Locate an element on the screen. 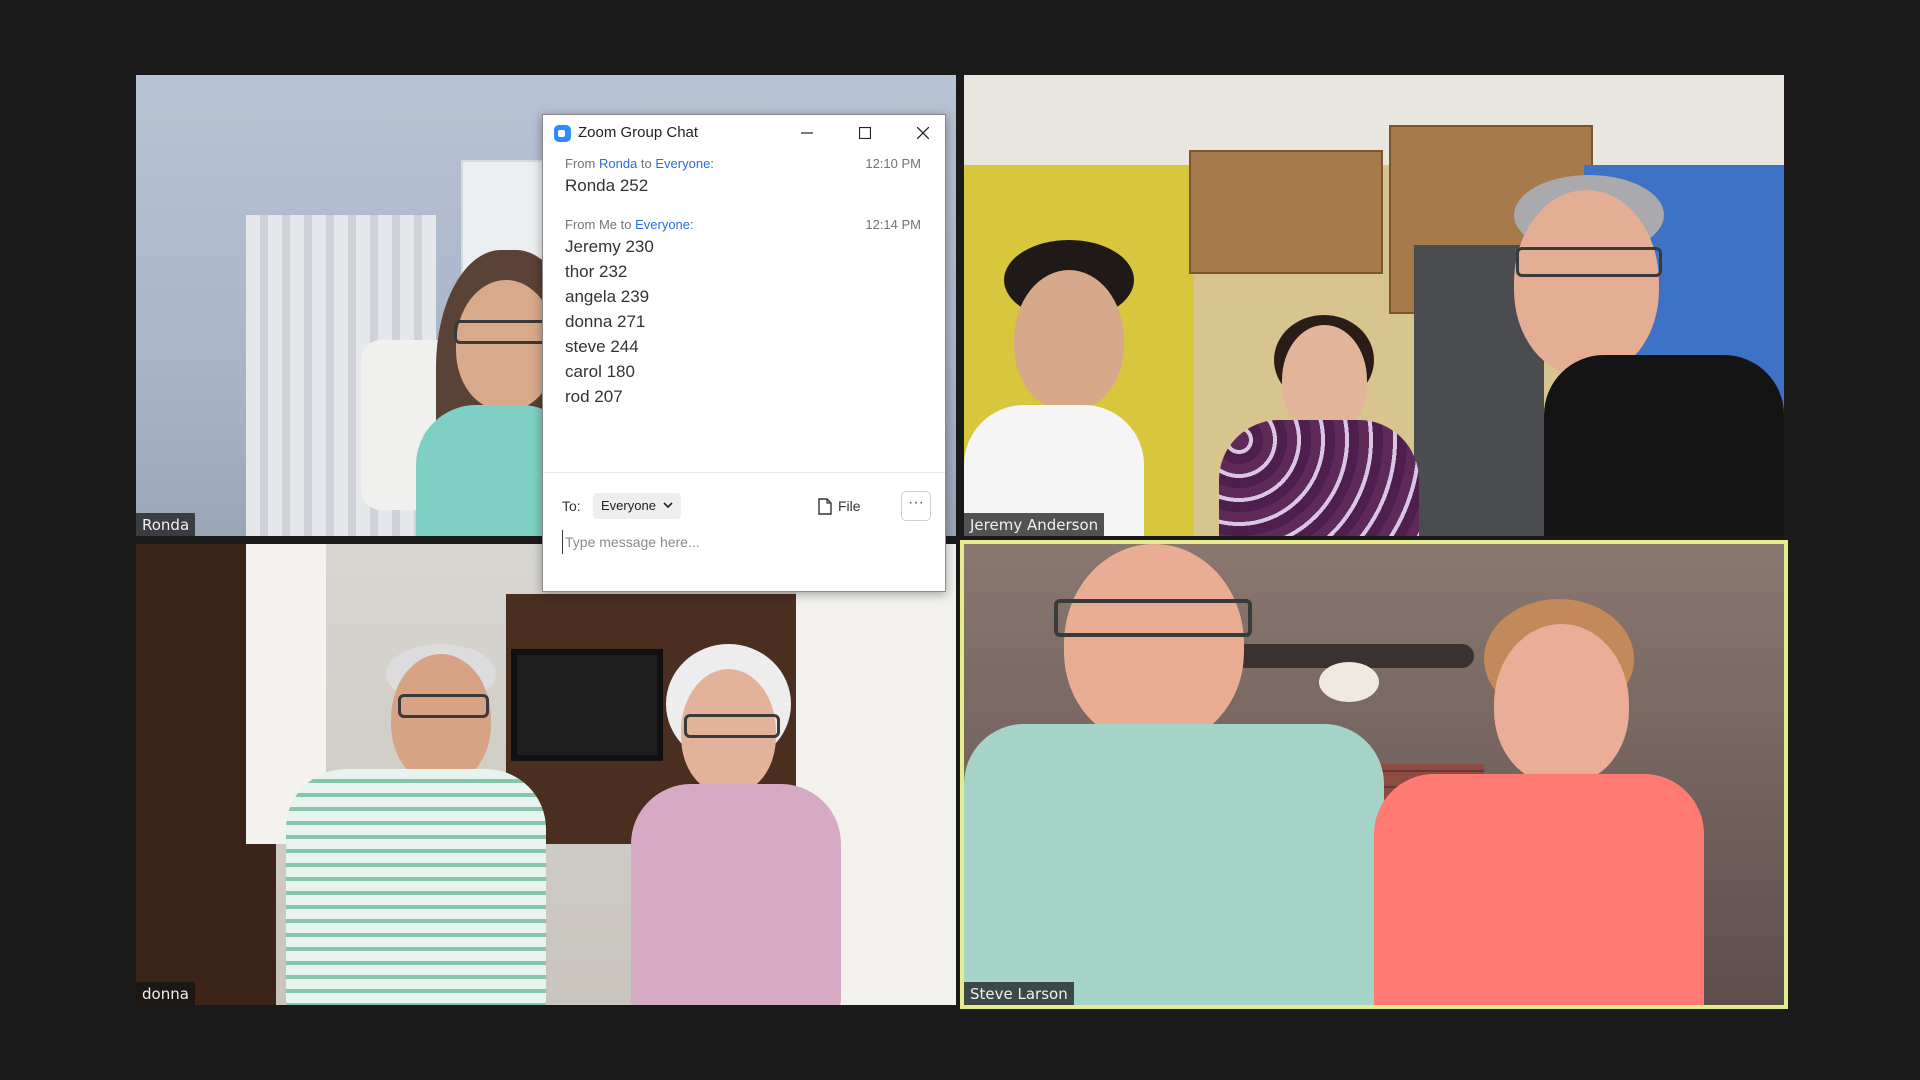 The width and height of the screenshot is (1920, 1080). message-meta: From Ronda to Everyone: 12:10 PM is located at coordinates (743, 163).